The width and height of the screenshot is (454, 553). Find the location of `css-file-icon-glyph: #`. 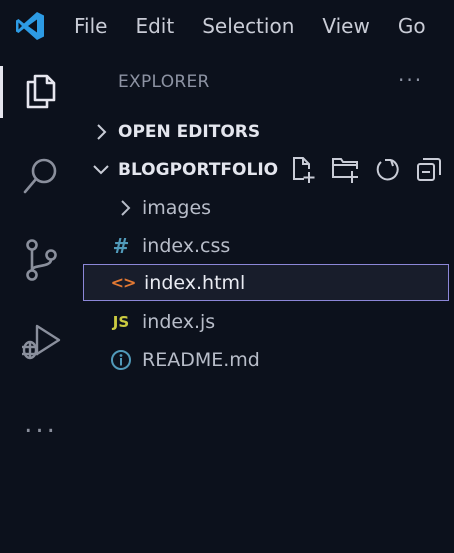

css-file-icon-glyph: # is located at coordinates (121, 246).